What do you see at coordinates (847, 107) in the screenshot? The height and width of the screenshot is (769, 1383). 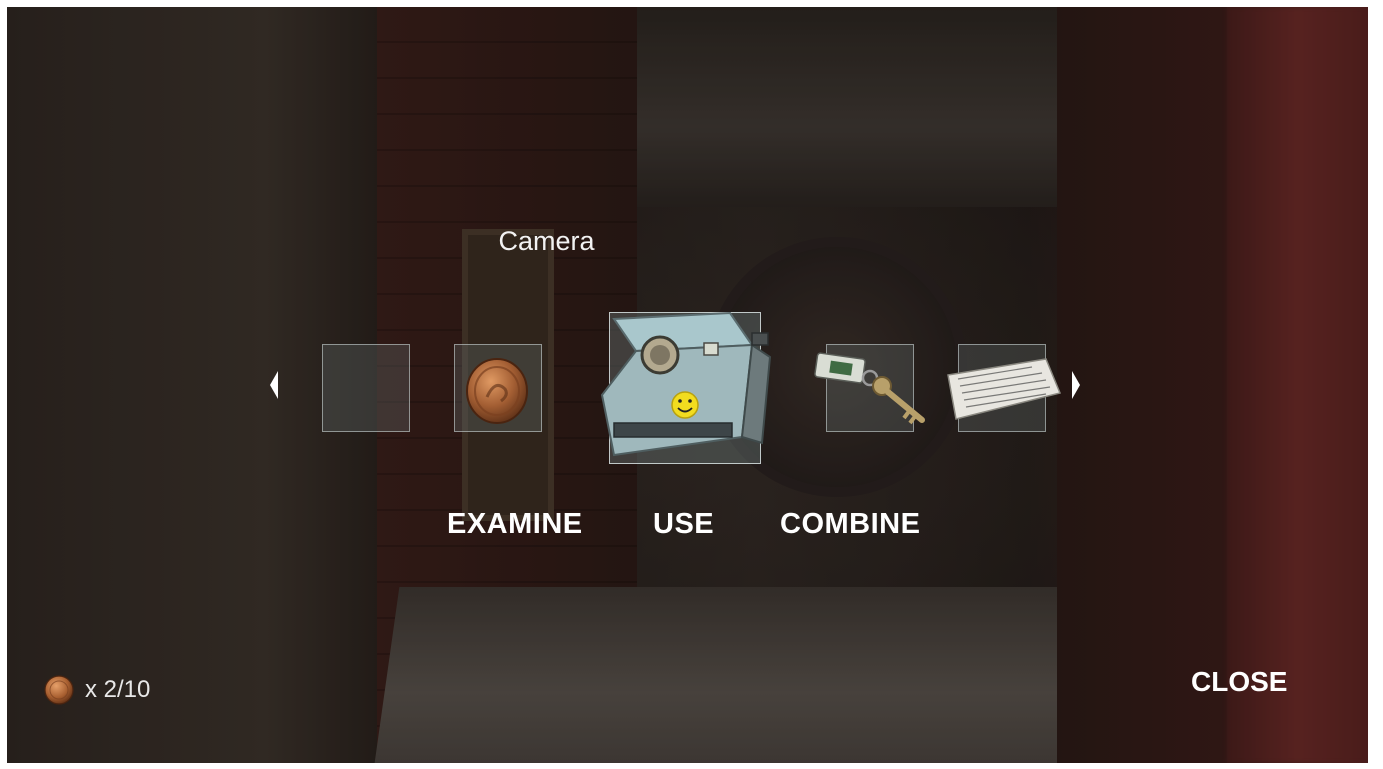 I see `background-ceiling` at bounding box center [847, 107].